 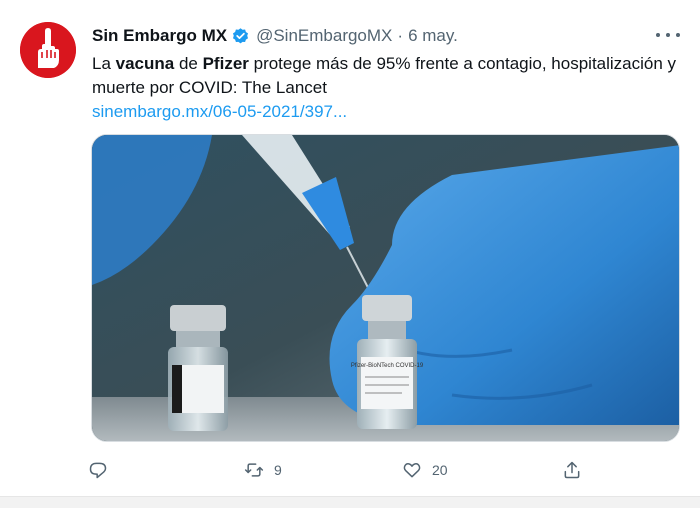 I want to click on vial-left, so click(x=198, y=368).